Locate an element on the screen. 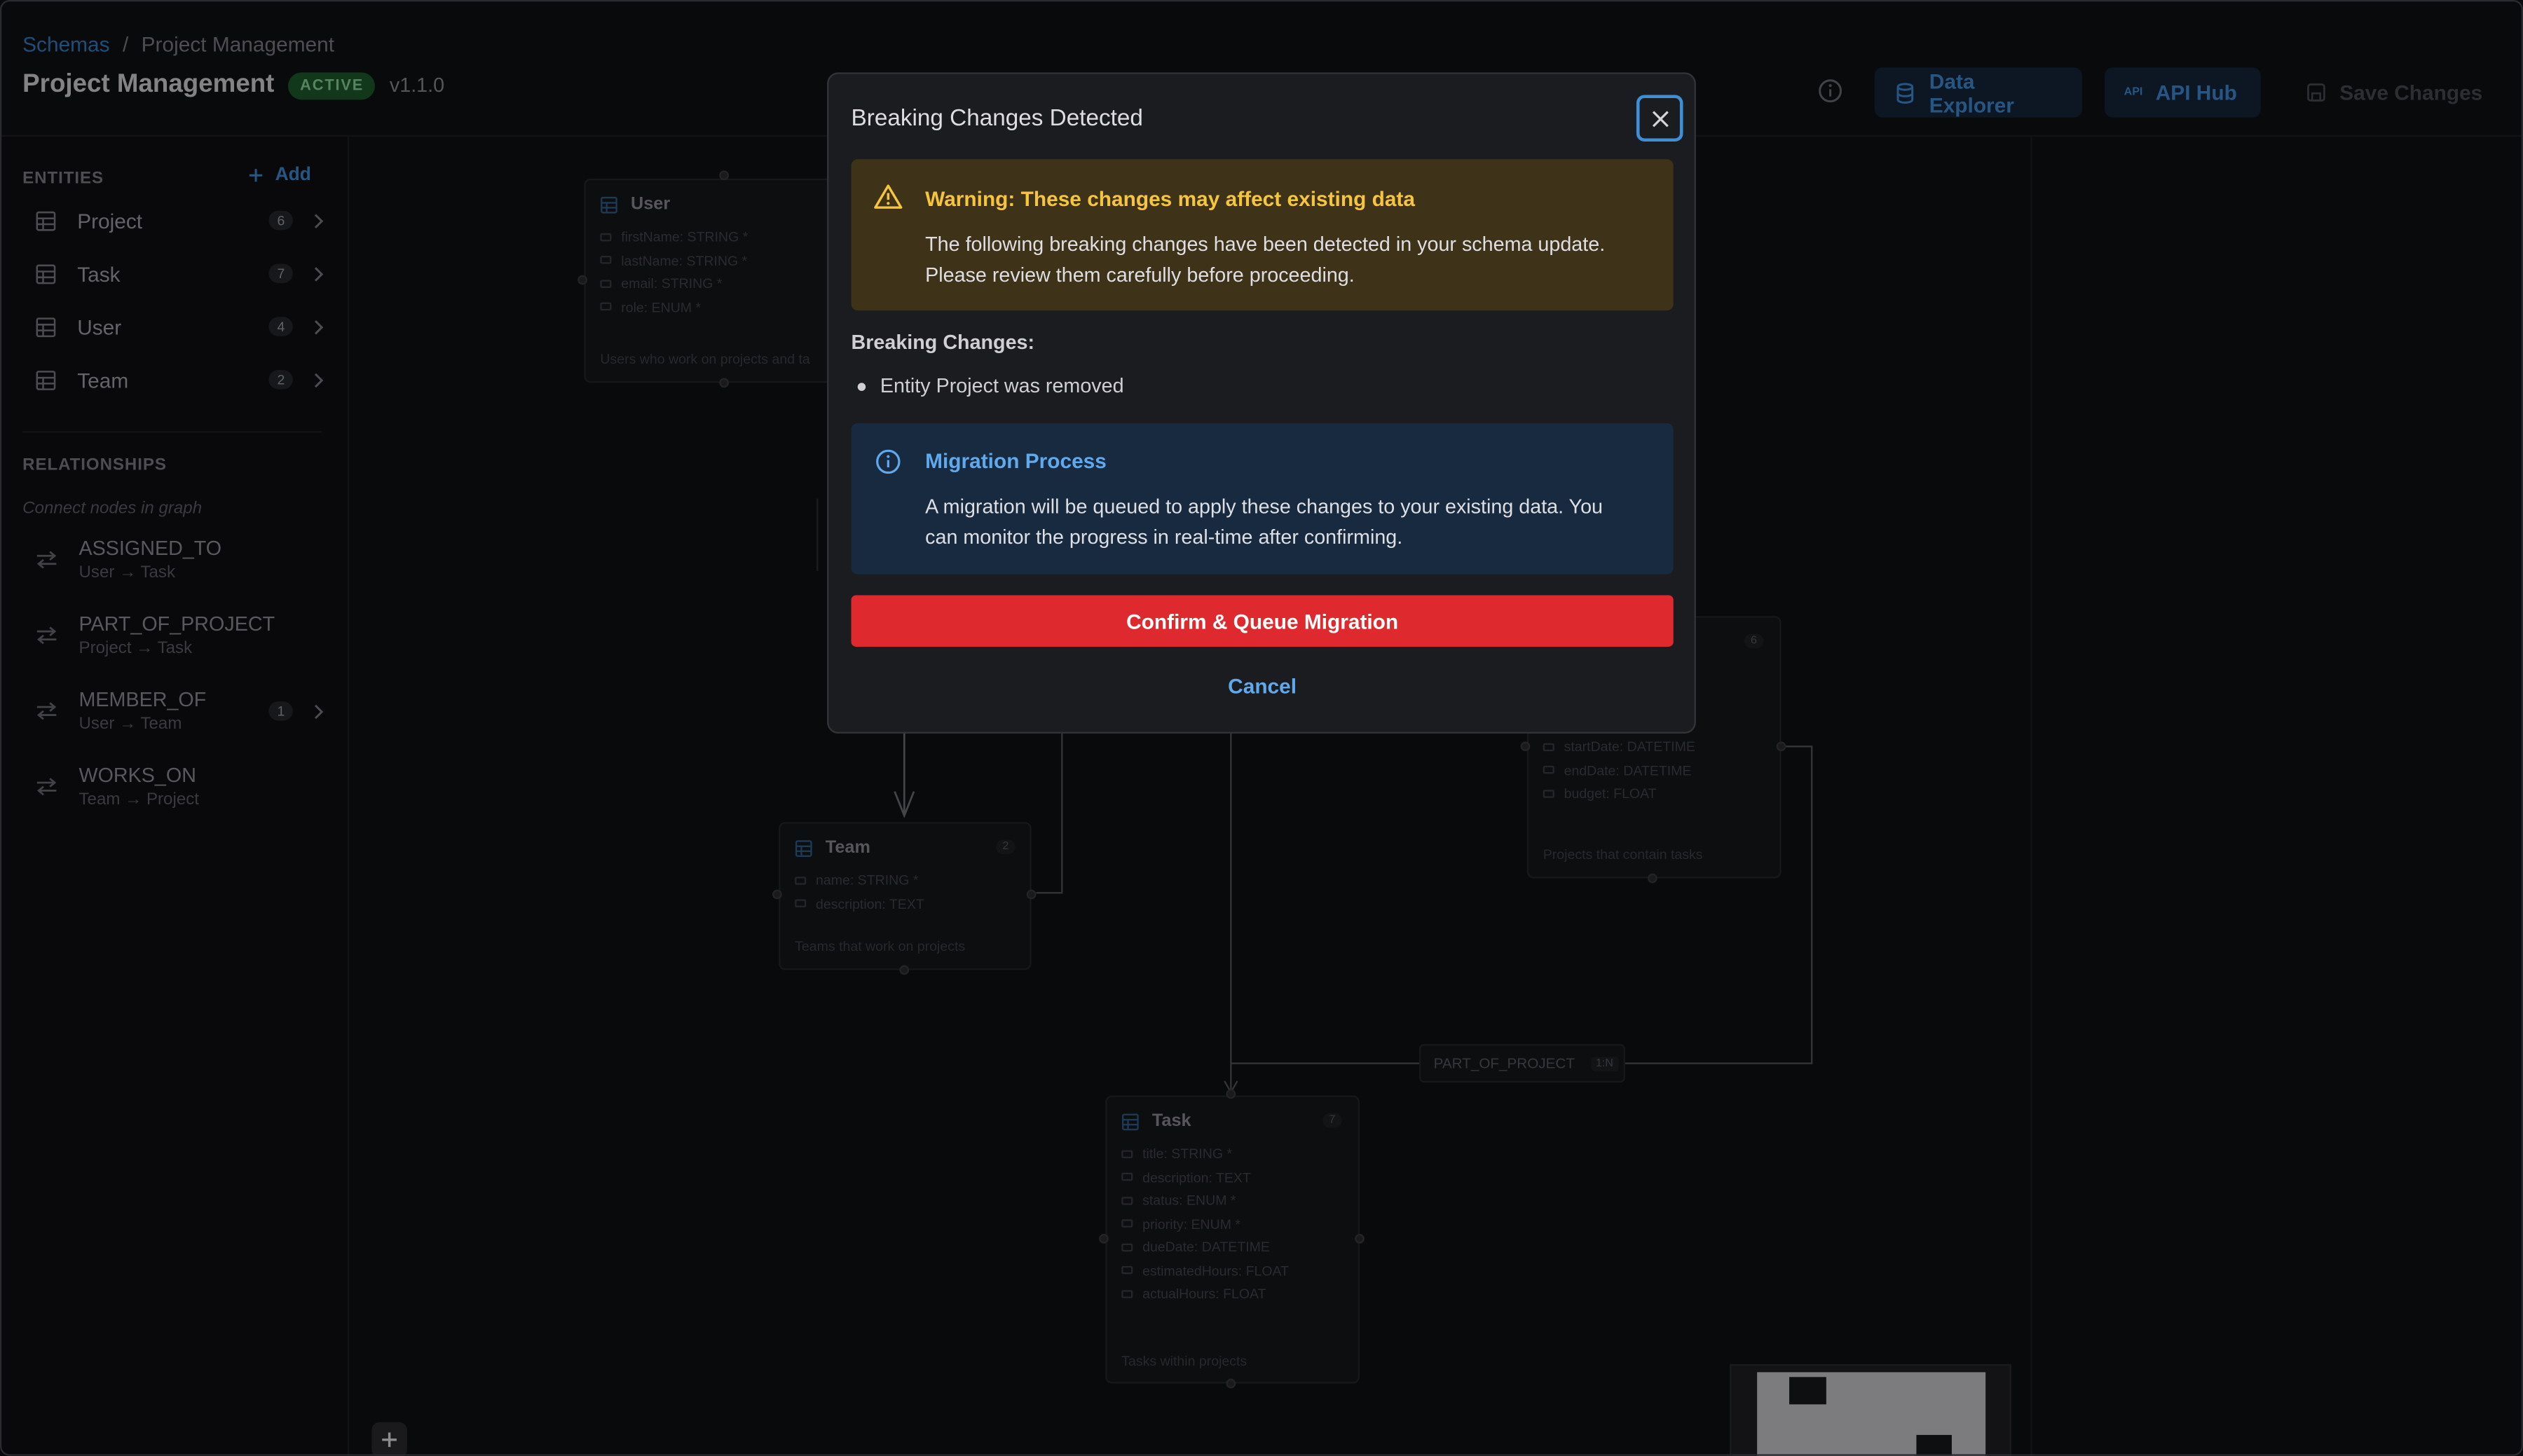 The width and height of the screenshot is (2523, 1456). warning-triangle-icon is located at coordinates (888, 197).